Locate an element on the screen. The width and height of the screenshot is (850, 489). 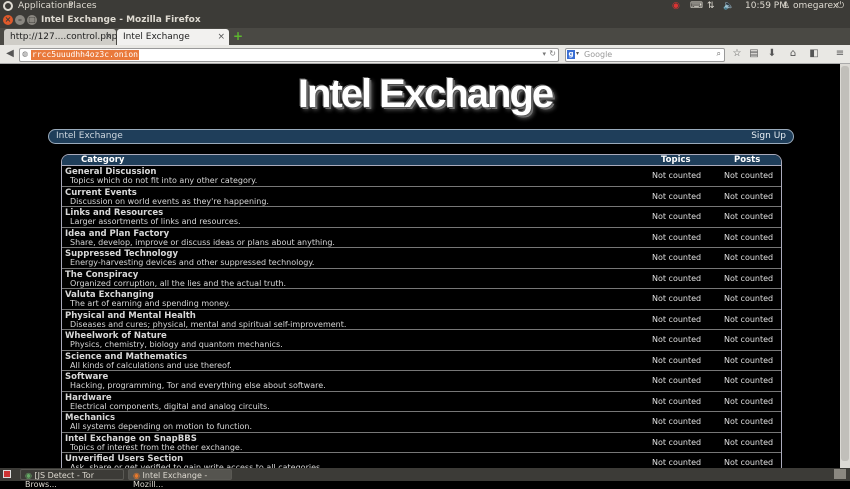
header-category: Category is located at coordinates (103, 160).